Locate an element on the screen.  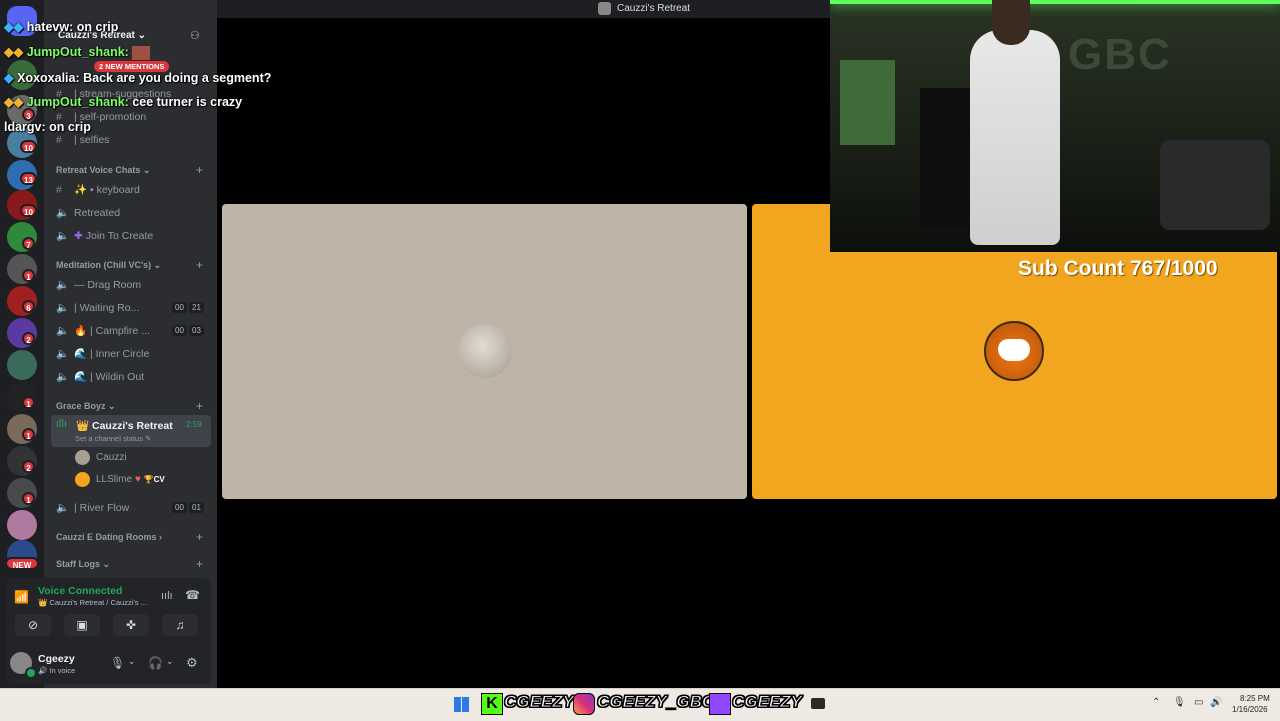
twitch-icon is located at coordinates (720, 704).